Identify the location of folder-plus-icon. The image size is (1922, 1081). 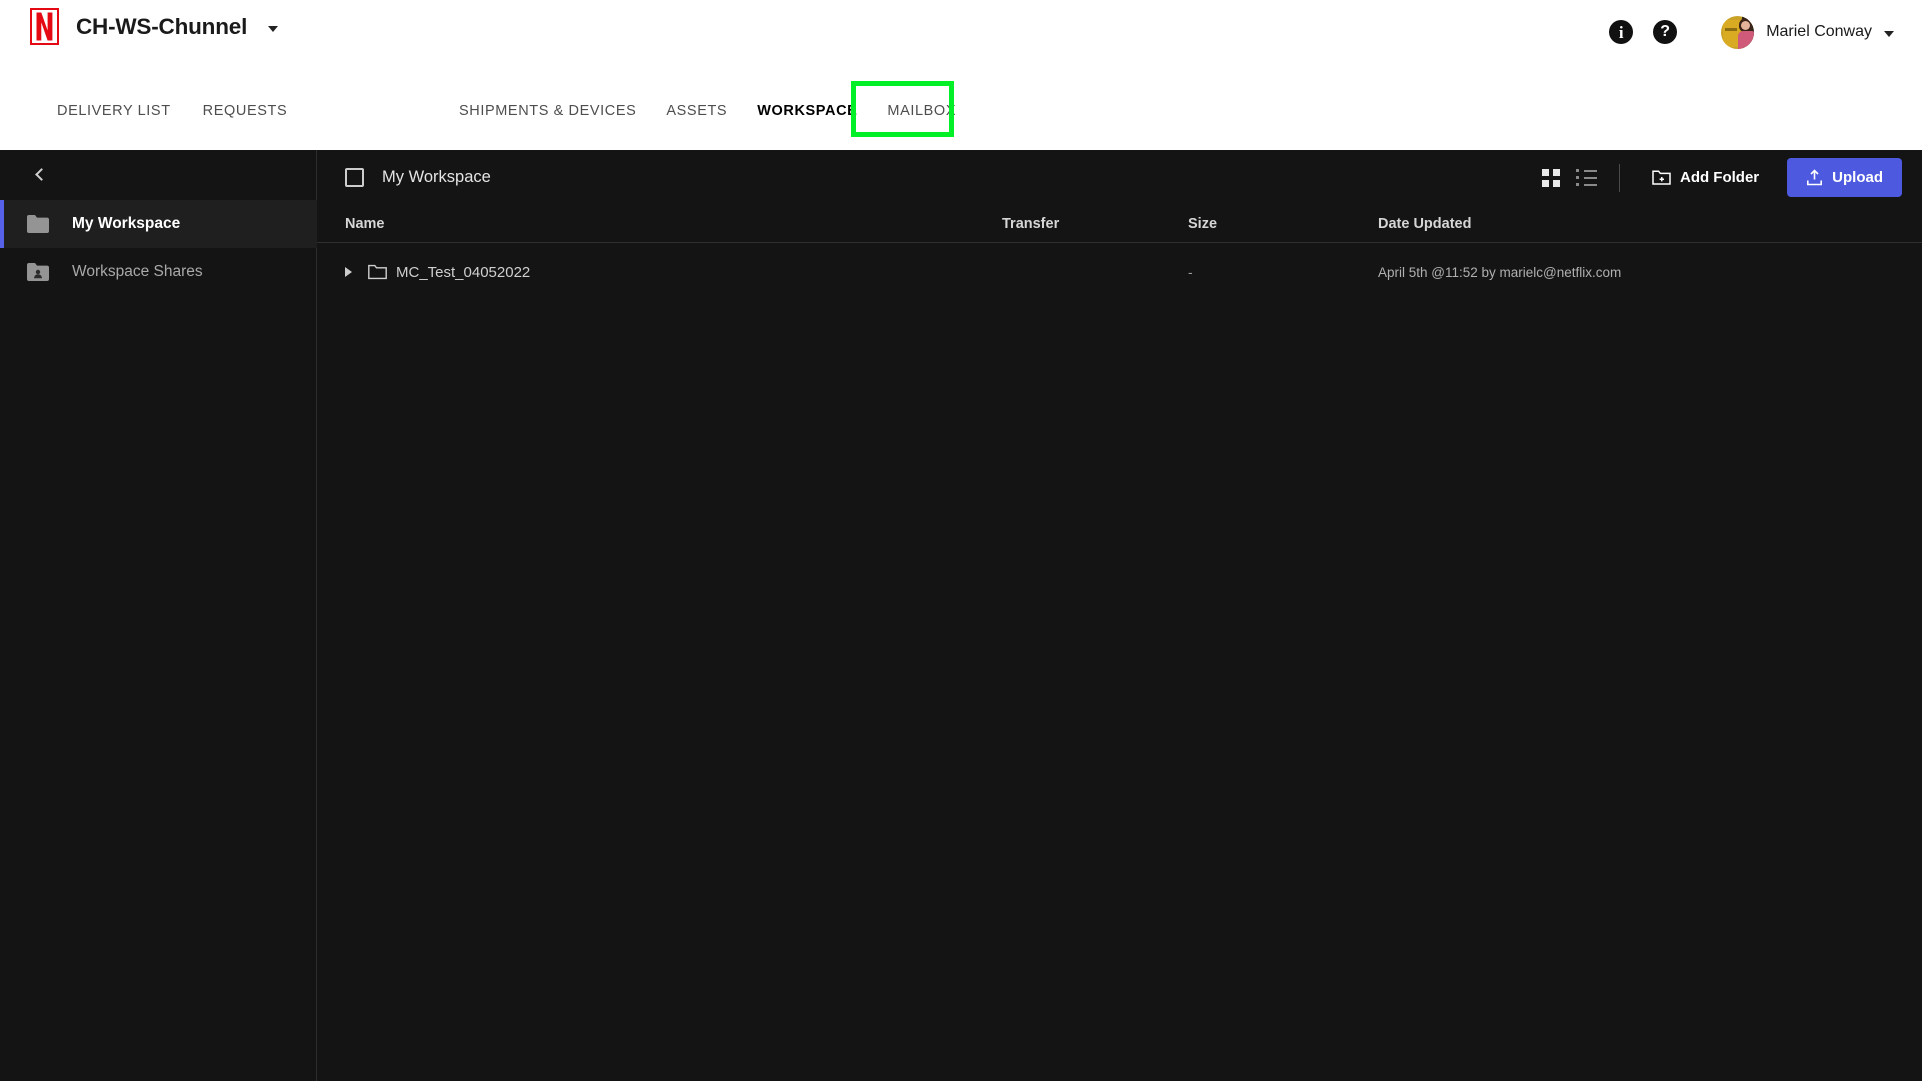
(1661, 177).